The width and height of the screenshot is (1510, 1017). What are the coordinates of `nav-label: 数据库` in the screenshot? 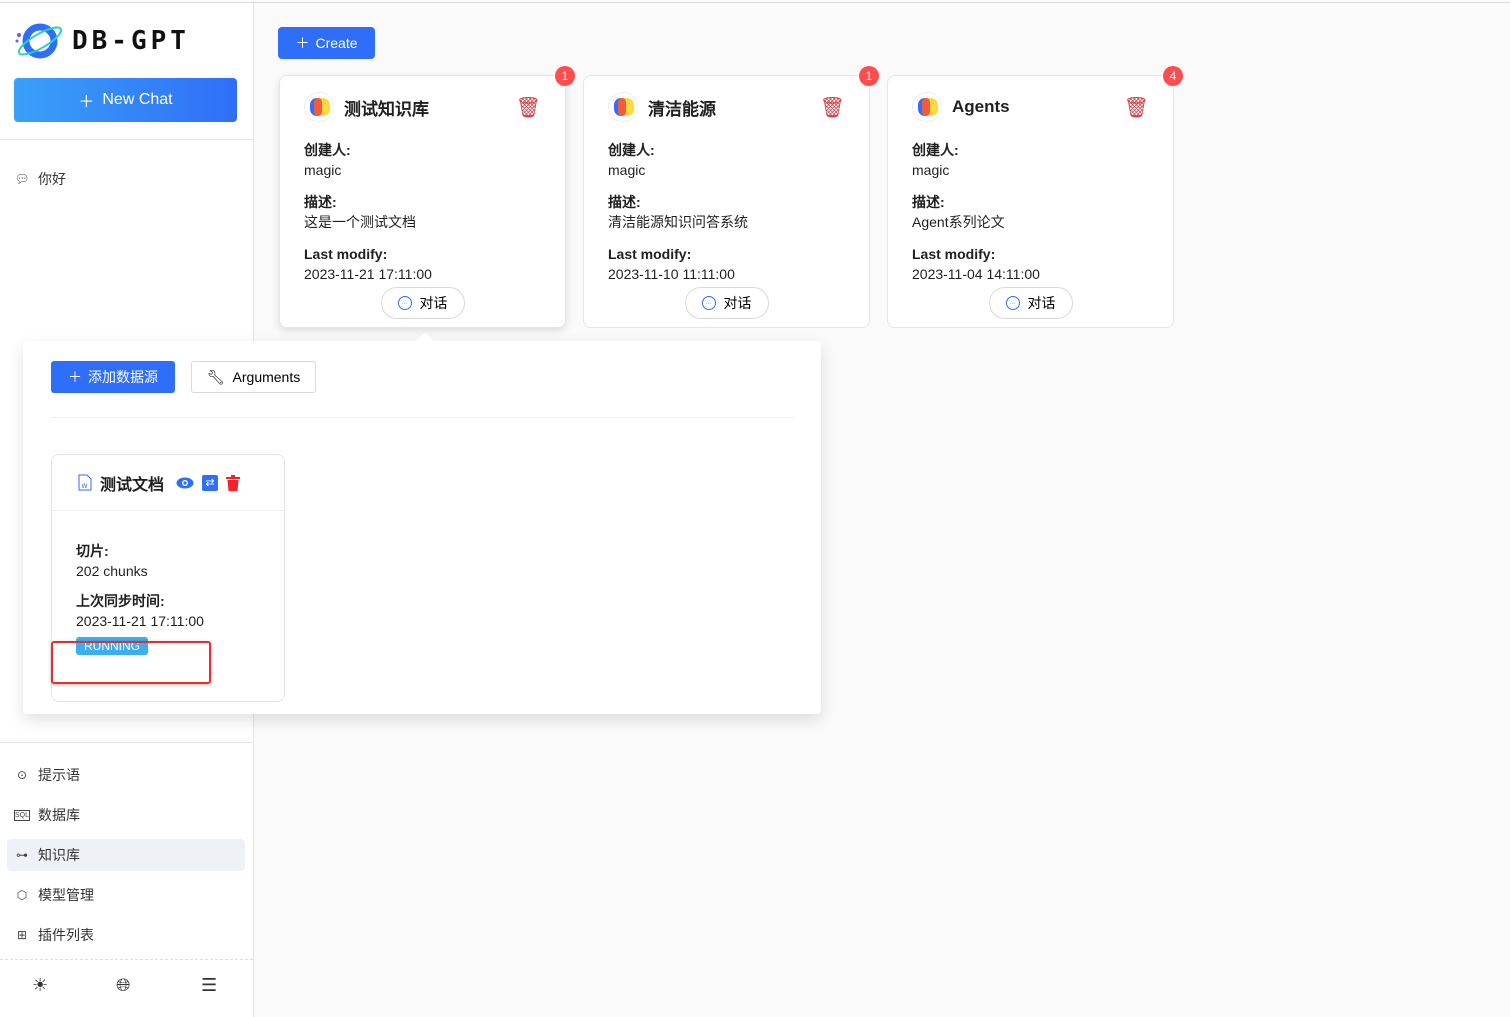 It's located at (59, 815).